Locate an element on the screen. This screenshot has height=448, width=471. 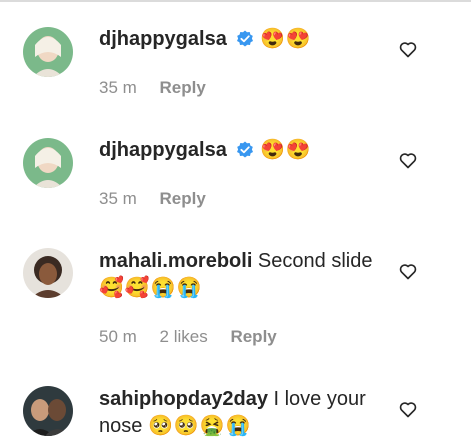
comment-meta: 50 m 2 likes Reply is located at coordinates (197, 337).